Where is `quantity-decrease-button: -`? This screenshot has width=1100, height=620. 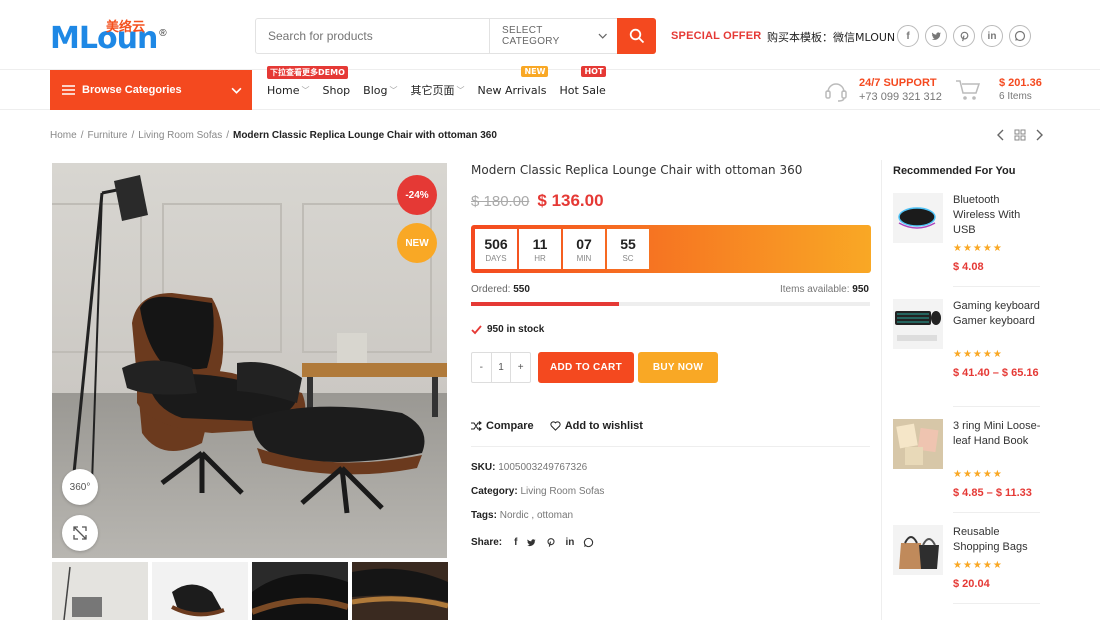
quantity-decrease-button: - is located at coordinates (481, 367).